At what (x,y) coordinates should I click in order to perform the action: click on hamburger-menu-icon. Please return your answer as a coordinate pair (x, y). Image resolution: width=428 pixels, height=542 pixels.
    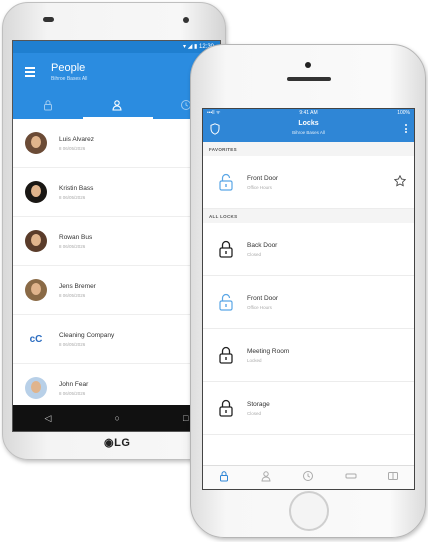
    Looking at the image, I should click on (30, 72).